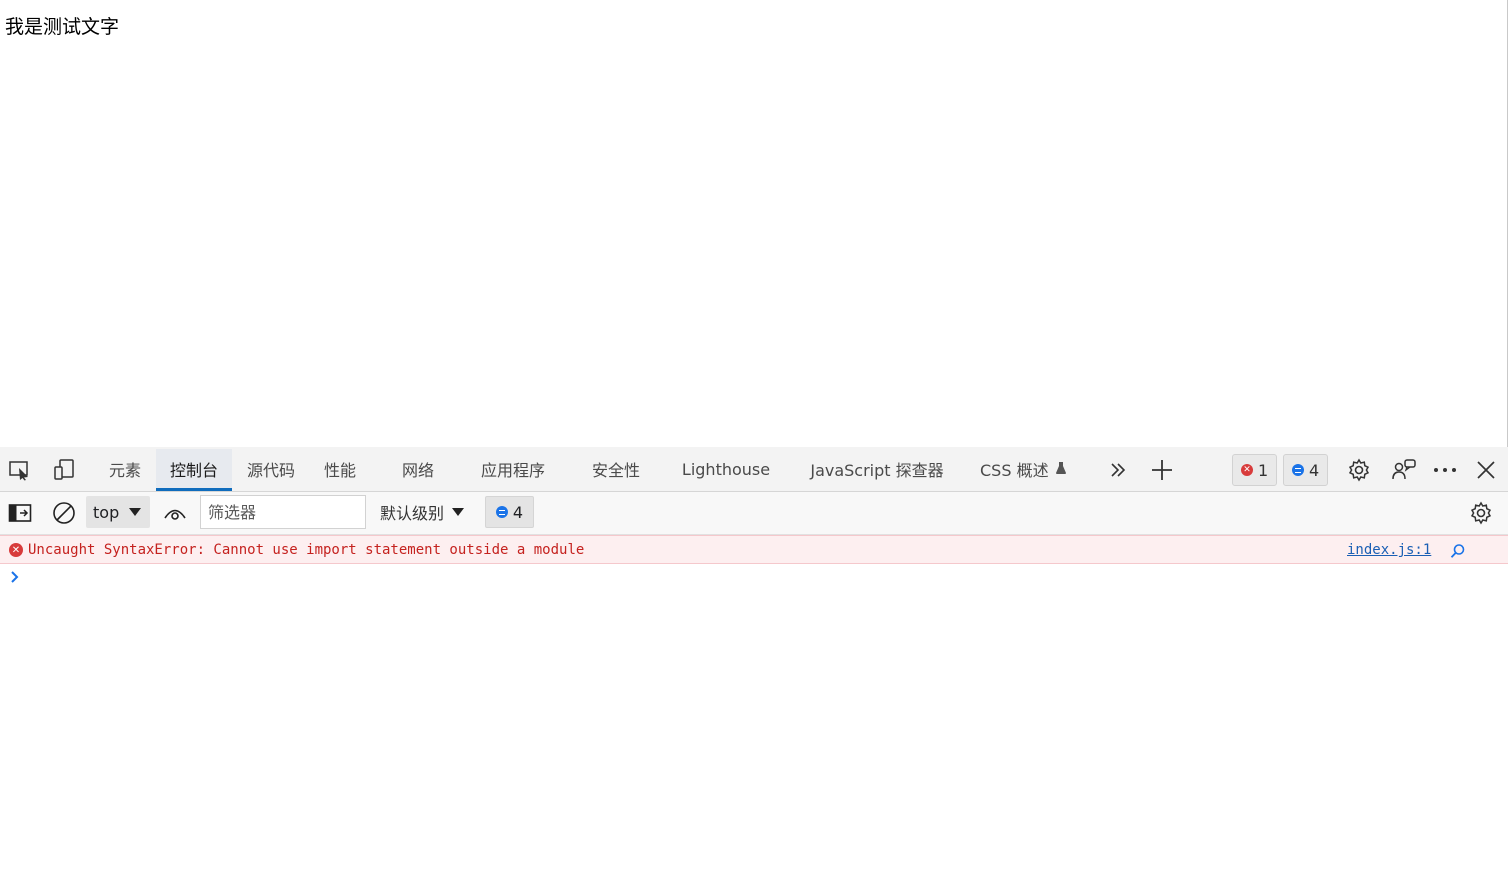  I want to click on tab-console: 控制台, so click(194, 470).